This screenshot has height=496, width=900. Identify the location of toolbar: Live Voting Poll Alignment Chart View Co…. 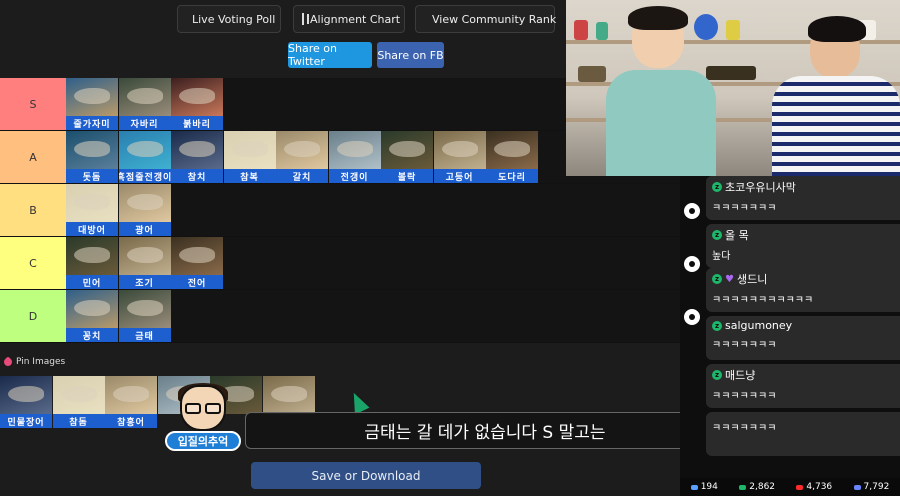
(365, 19).